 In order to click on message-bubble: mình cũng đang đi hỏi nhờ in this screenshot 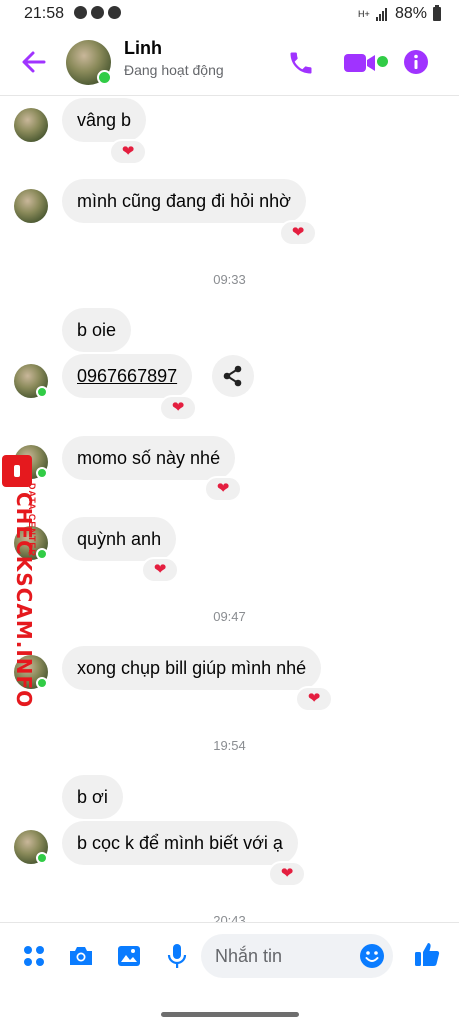, I will do `click(184, 201)`.